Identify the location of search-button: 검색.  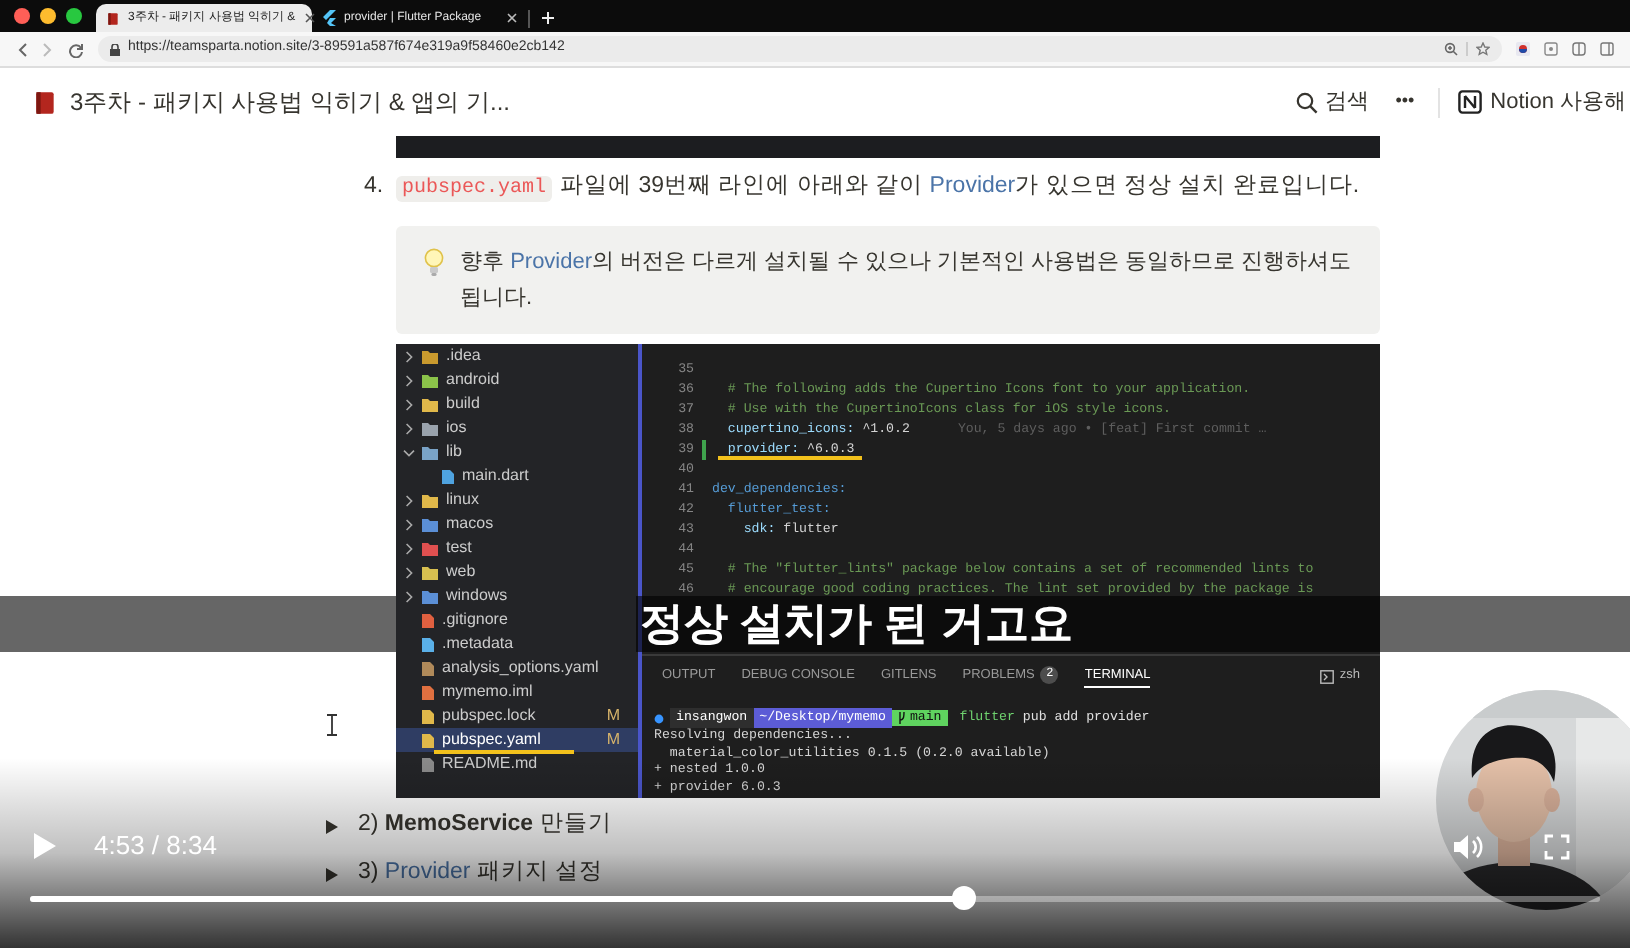
(1332, 102).